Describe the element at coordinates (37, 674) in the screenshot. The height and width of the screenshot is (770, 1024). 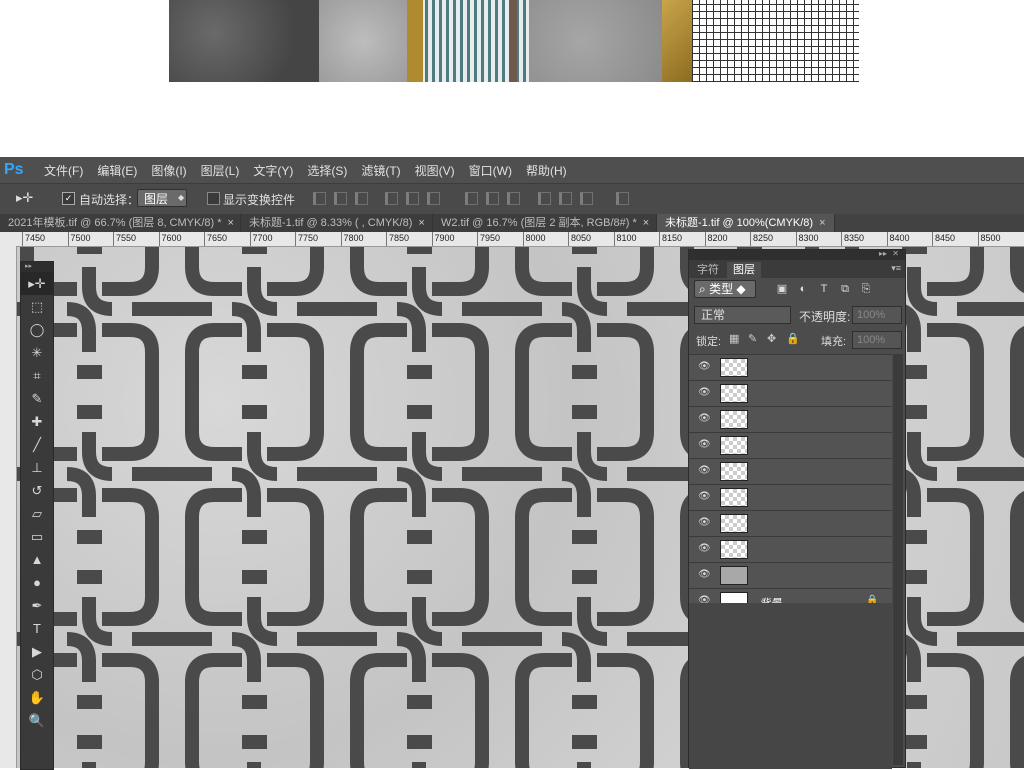
I see `shape-tool-icon: ⬡` at that location.